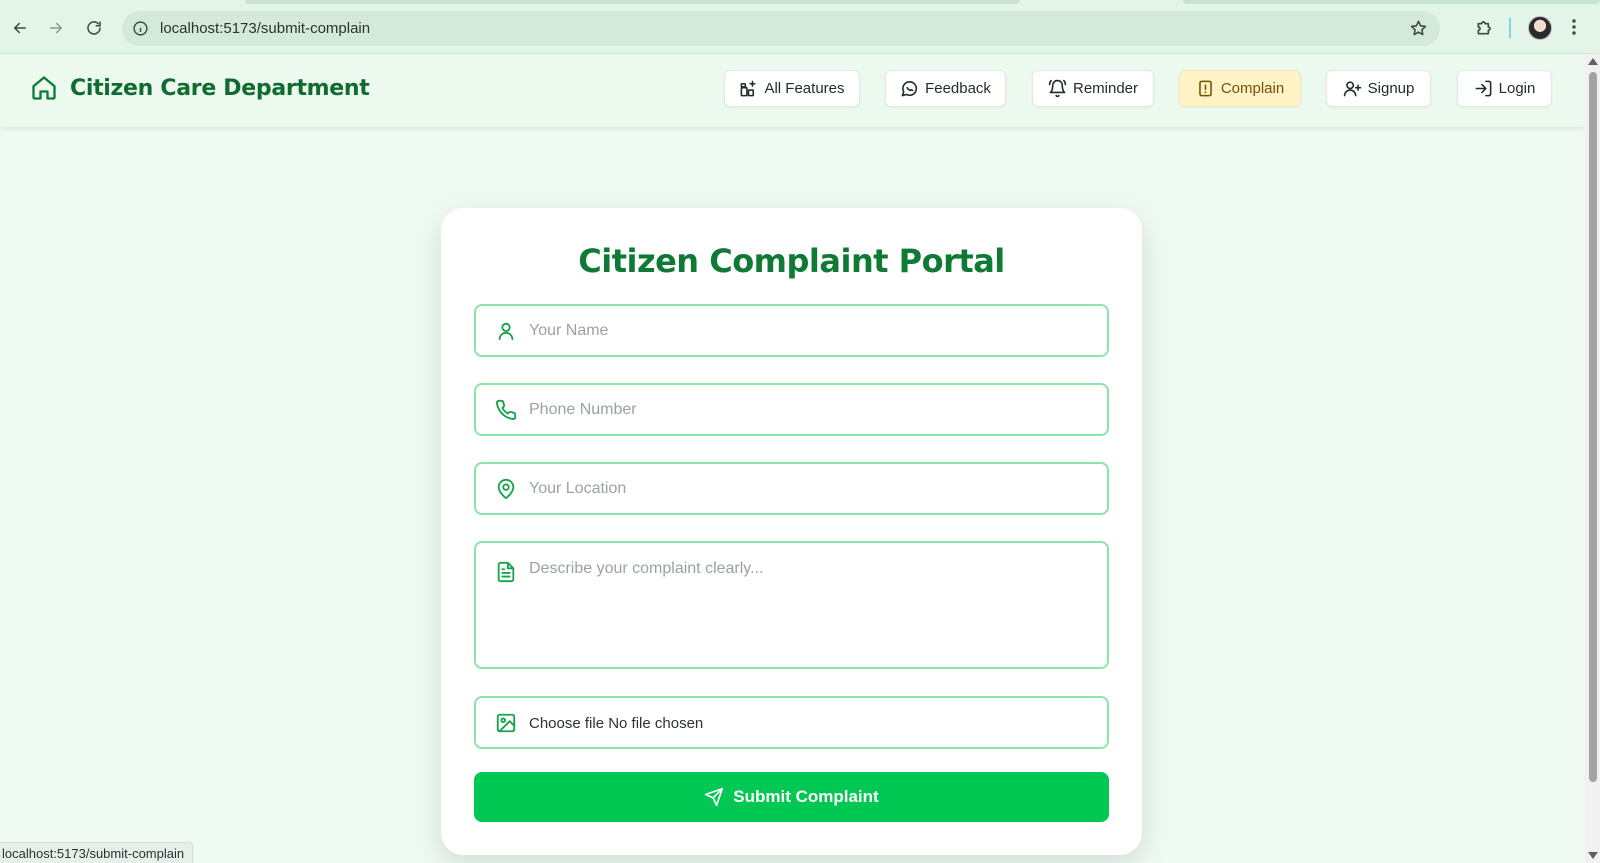  I want to click on nav-complain: Complain, so click(1240, 88).